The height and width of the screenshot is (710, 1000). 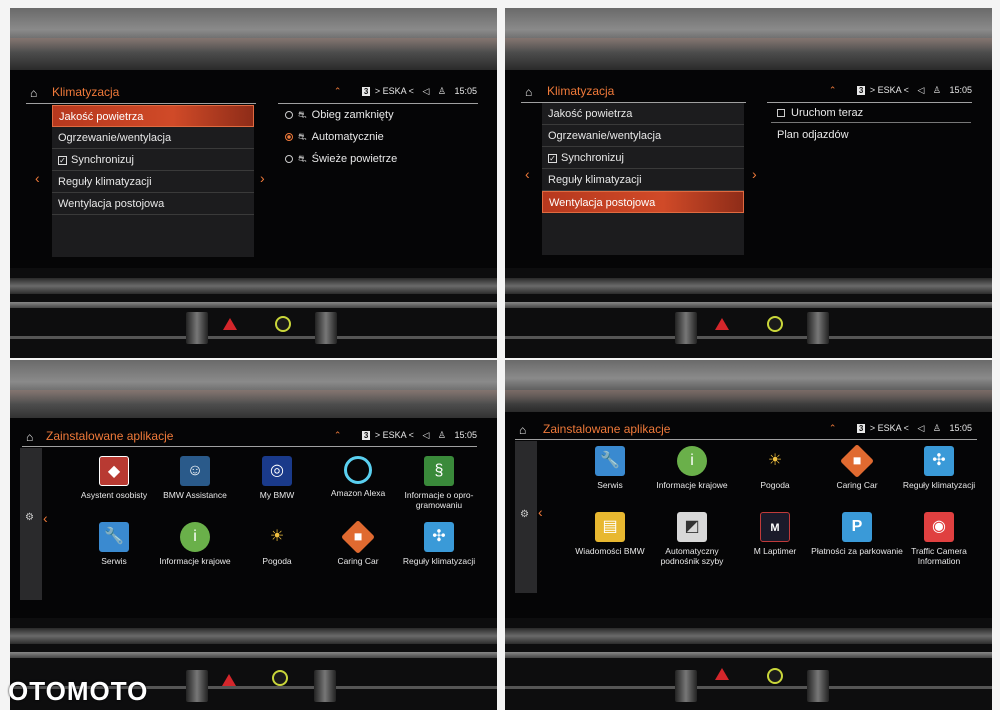 I want to click on app-parking-payments: P Płatności za parkowanie, so click(x=857, y=534).